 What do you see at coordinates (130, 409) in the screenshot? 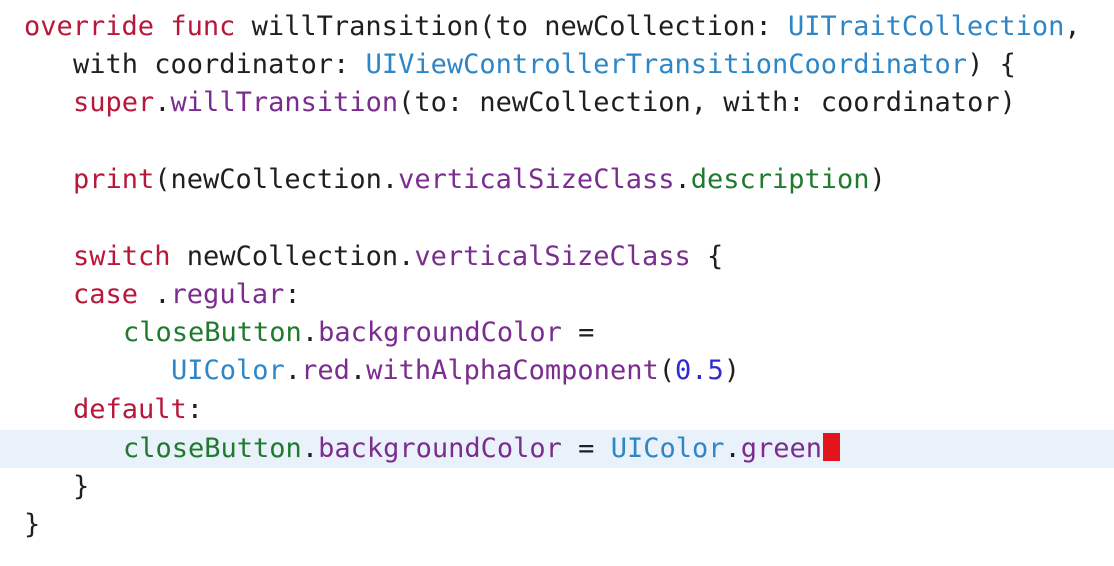
I see `keyword-default: default` at bounding box center [130, 409].